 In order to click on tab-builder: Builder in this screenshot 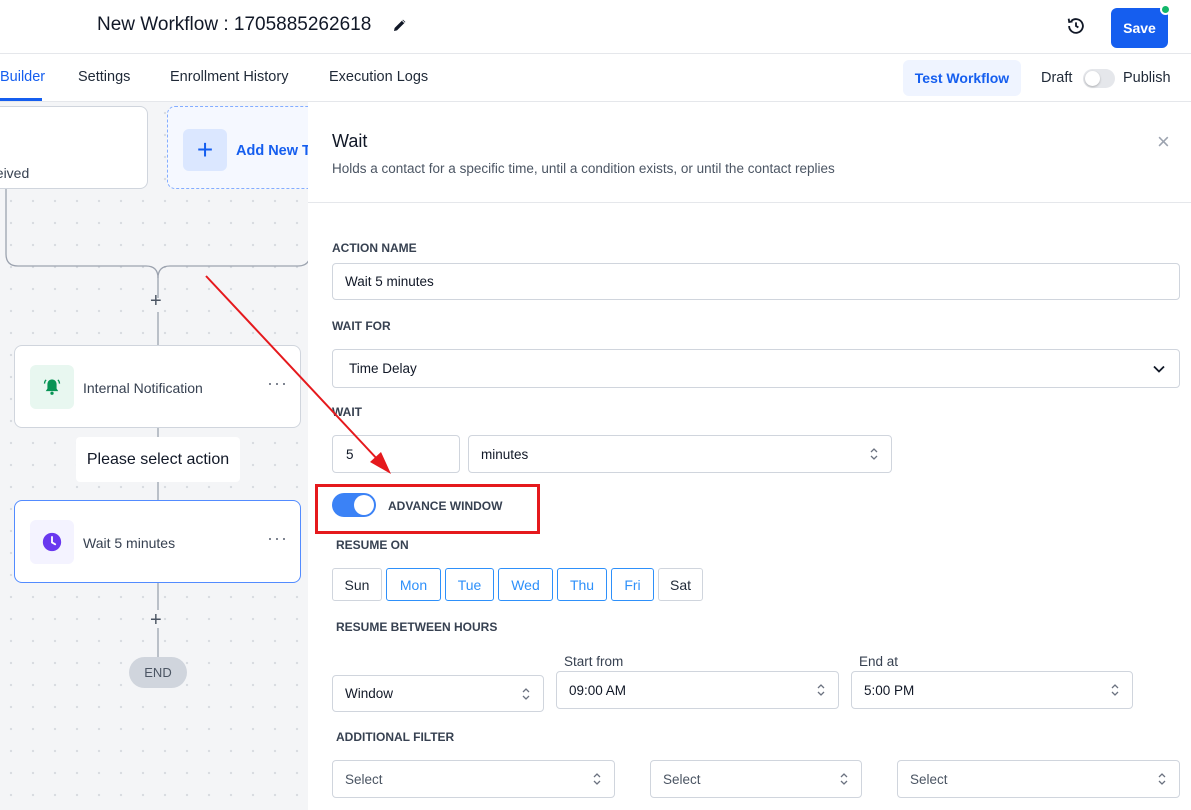, I will do `click(22, 77)`.